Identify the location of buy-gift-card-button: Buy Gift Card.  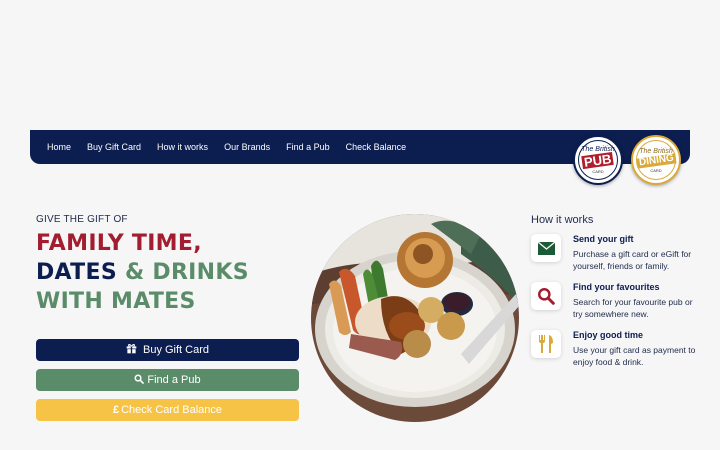
(167, 350).